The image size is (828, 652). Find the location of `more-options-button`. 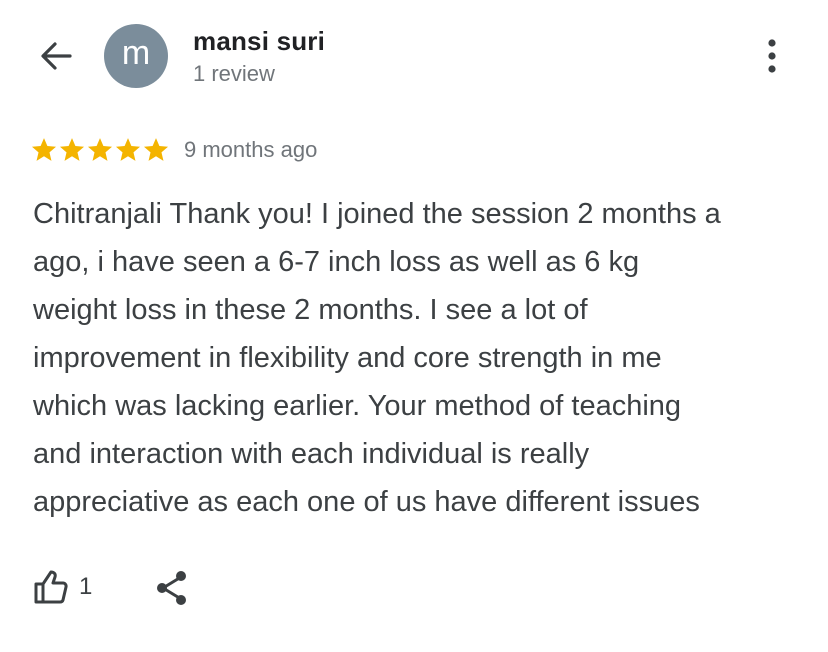

more-options-button is located at coordinates (772, 56).